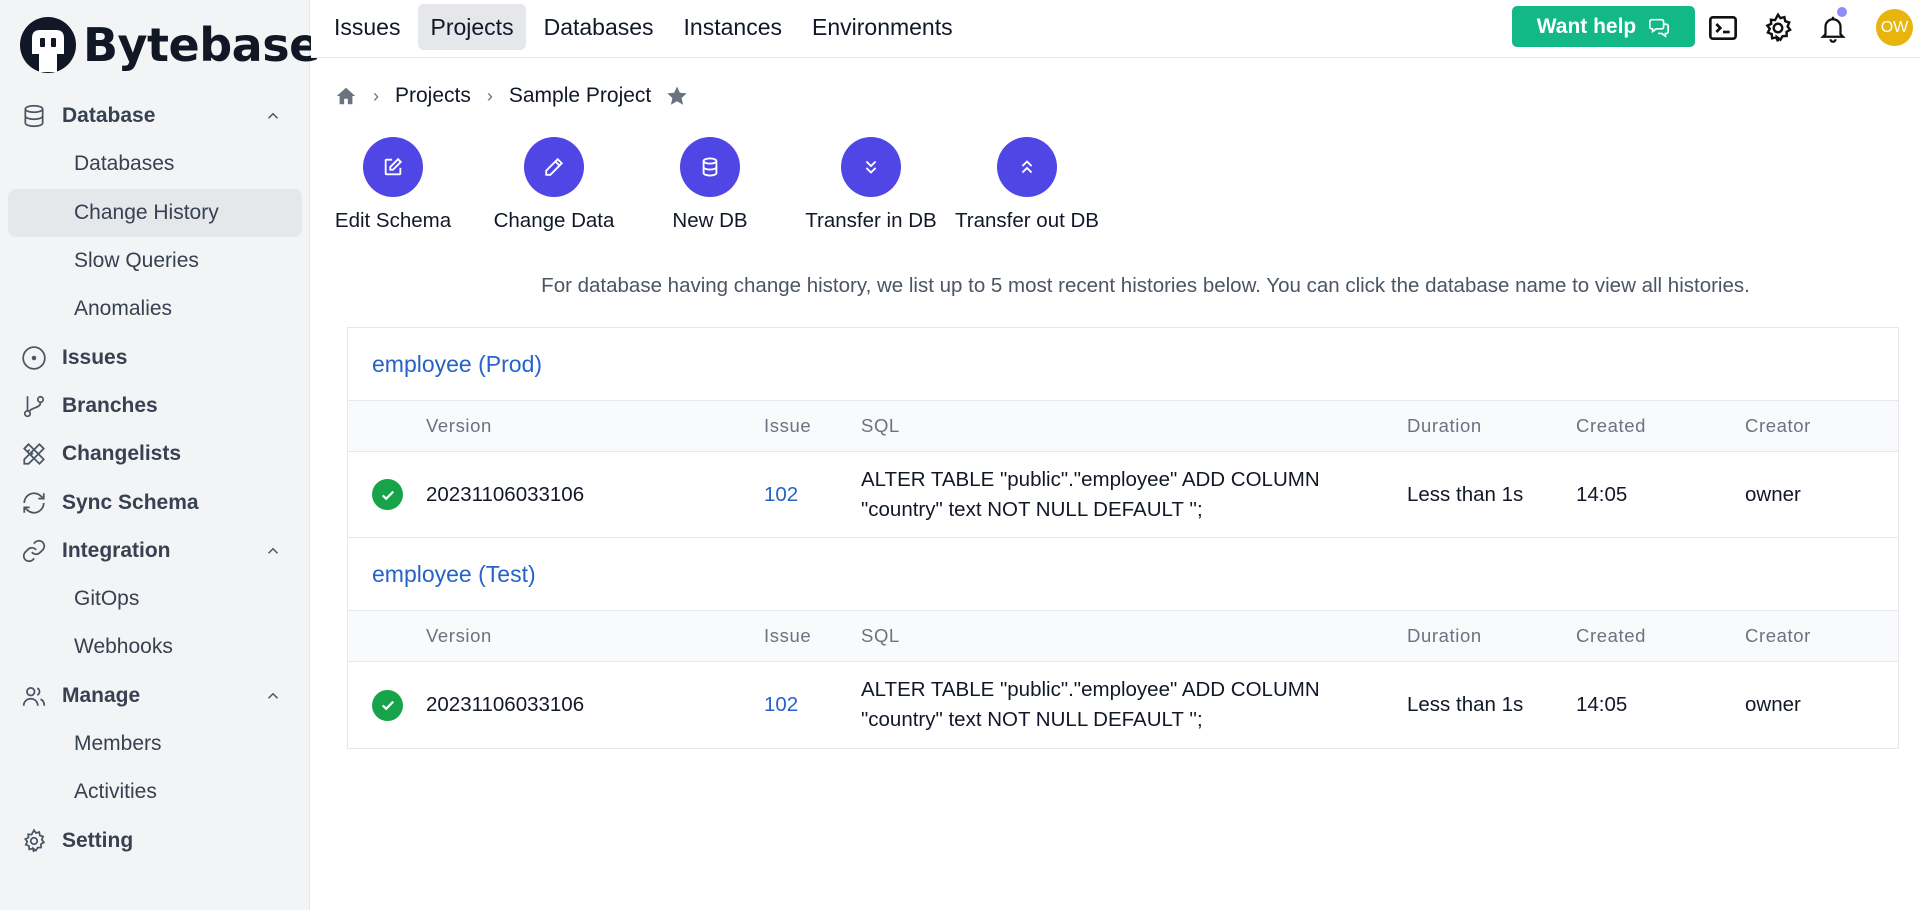  What do you see at coordinates (1894, 27) in the screenshot?
I see `avatar: OW` at bounding box center [1894, 27].